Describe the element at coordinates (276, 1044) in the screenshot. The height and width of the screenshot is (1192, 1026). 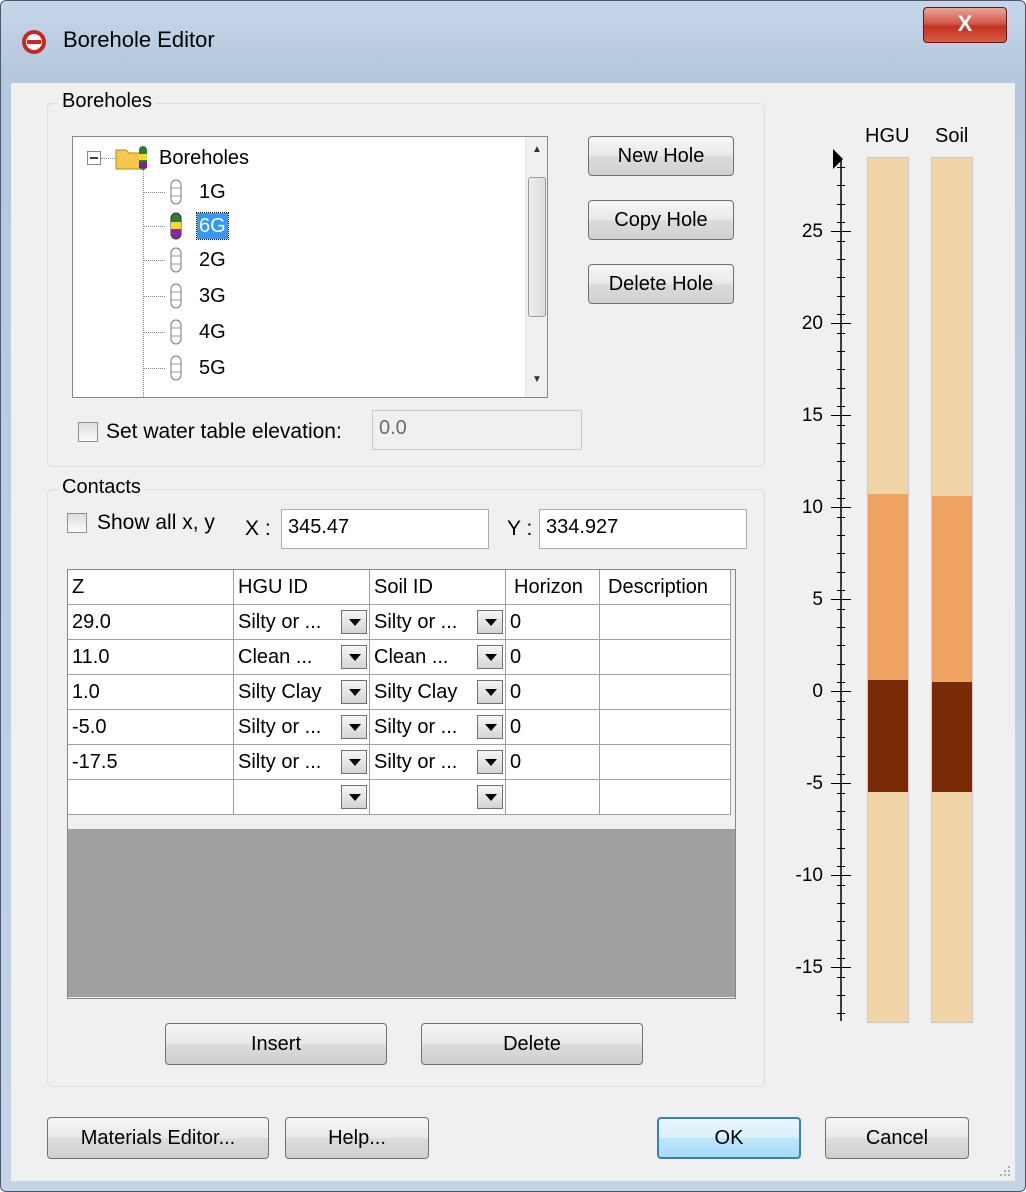
I see `insert-button: Insert` at that location.